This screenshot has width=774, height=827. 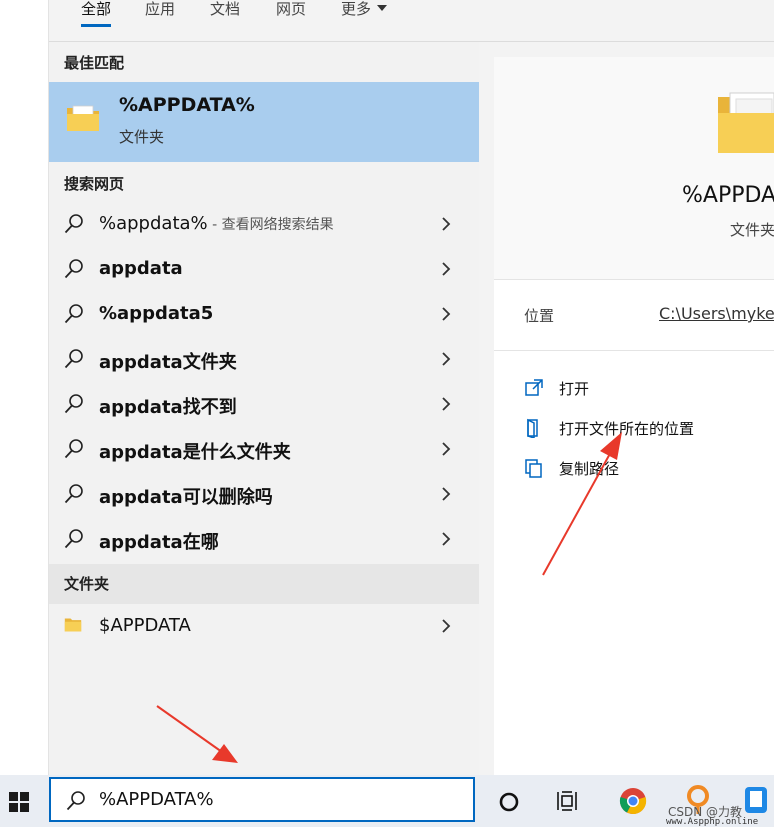 What do you see at coordinates (534, 387) in the screenshot?
I see `open-external-icon` at bounding box center [534, 387].